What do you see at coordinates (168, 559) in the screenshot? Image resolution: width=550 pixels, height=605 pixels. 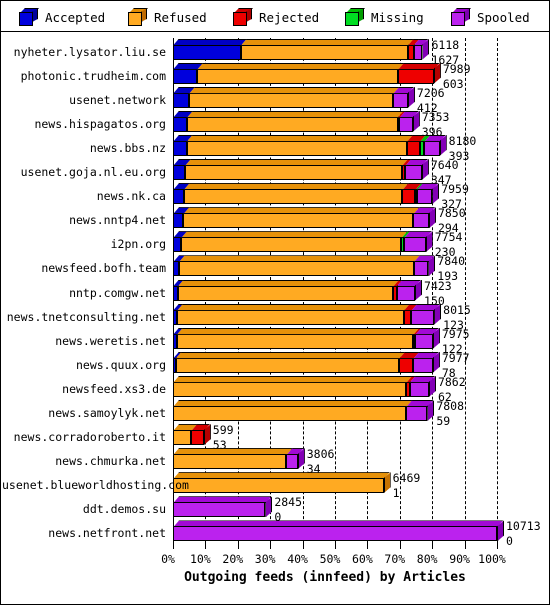 I see `x-tick-label: 0%` at bounding box center [168, 559].